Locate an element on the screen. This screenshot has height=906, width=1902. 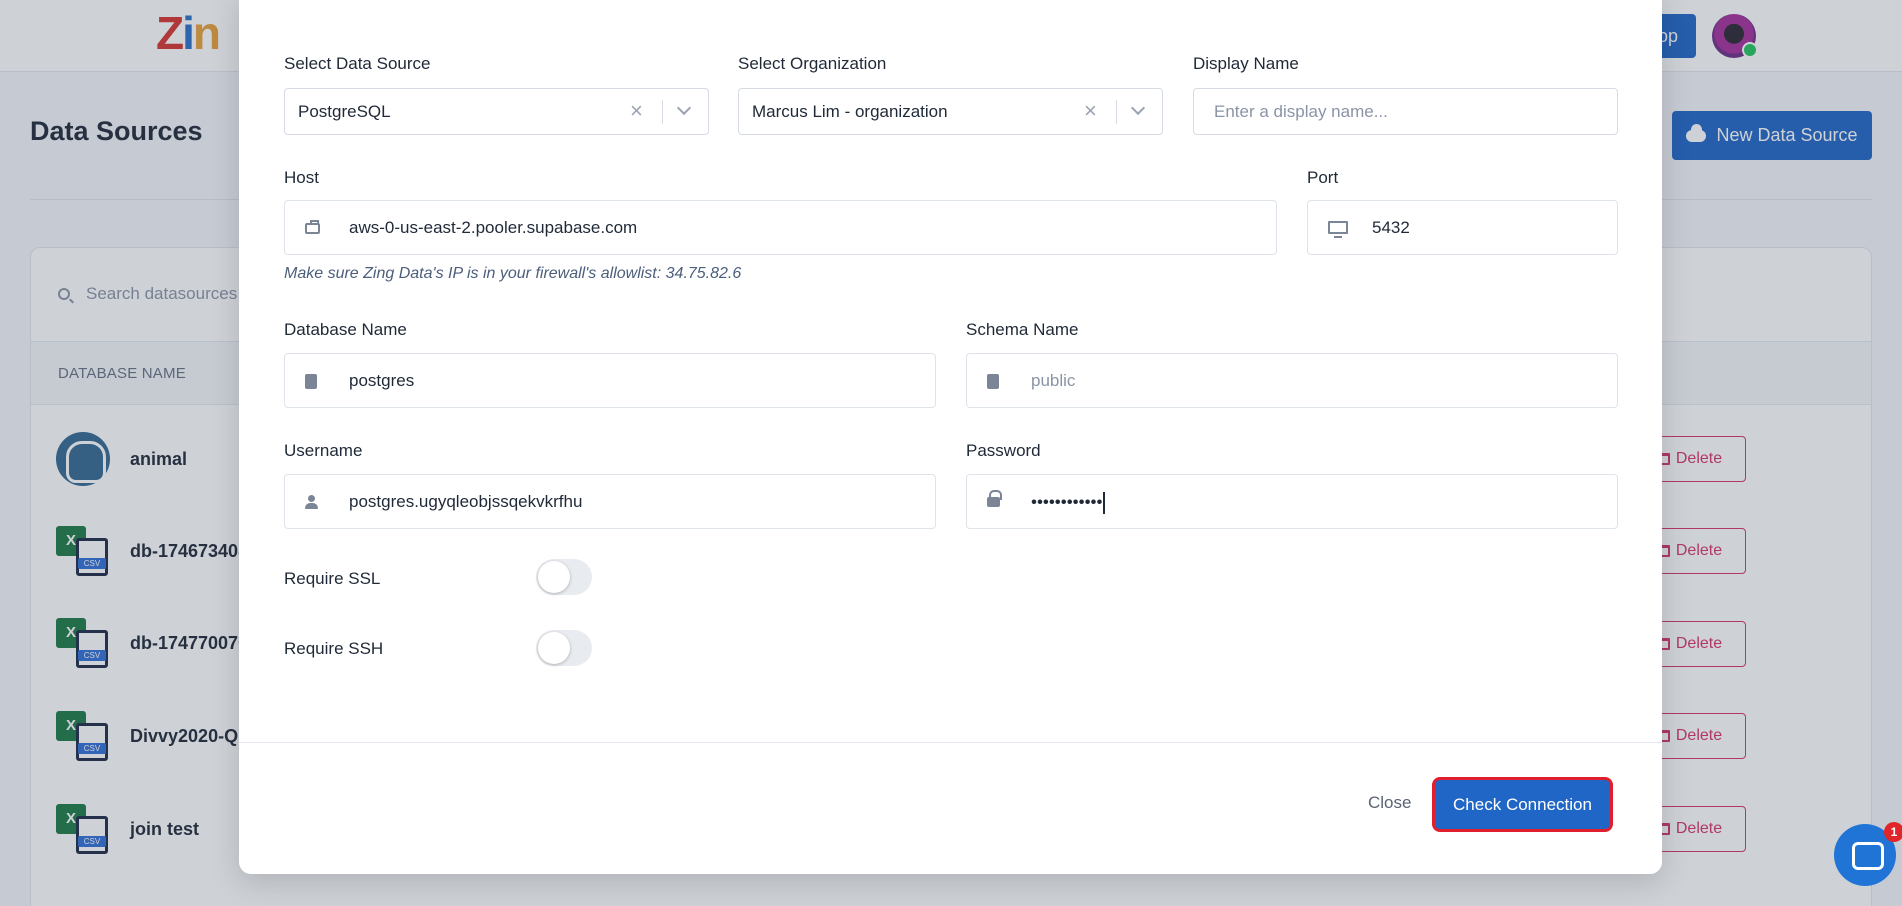
database-name-input: postgres is located at coordinates (610, 380).